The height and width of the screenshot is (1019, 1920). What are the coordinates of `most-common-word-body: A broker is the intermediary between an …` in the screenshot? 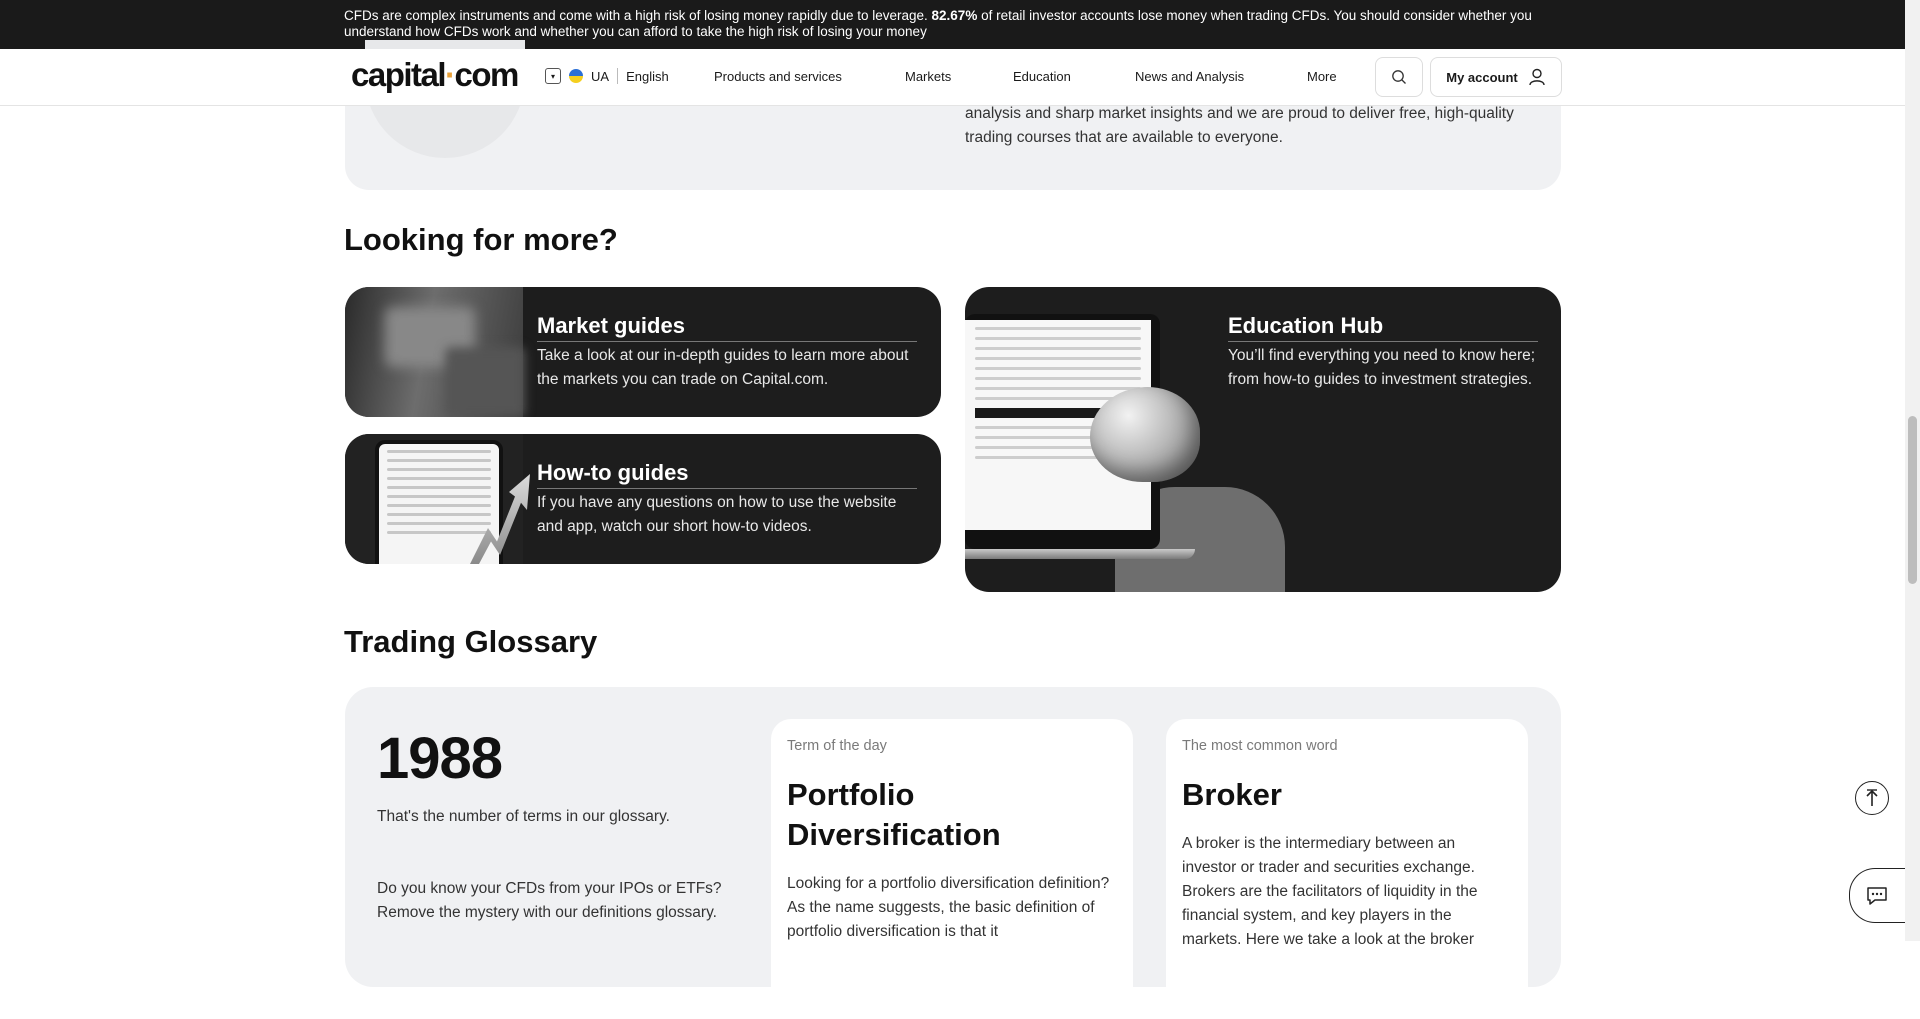 It's located at (1330, 891).